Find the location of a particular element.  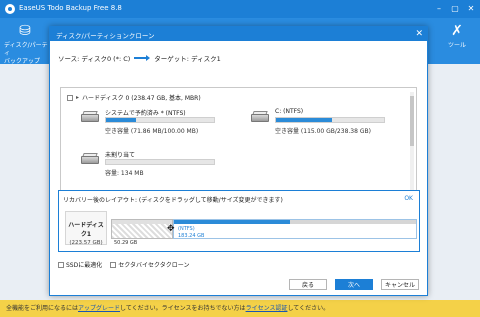

ssd-label: SSDに最適化 is located at coordinates (84, 265).